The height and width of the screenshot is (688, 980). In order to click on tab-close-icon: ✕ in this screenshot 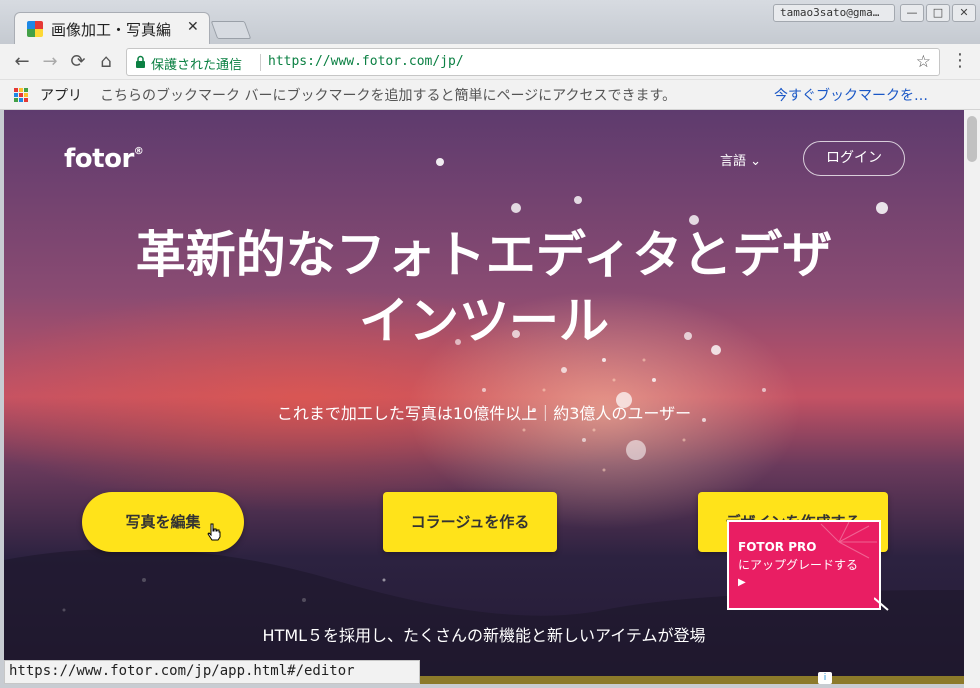, I will do `click(193, 27)`.